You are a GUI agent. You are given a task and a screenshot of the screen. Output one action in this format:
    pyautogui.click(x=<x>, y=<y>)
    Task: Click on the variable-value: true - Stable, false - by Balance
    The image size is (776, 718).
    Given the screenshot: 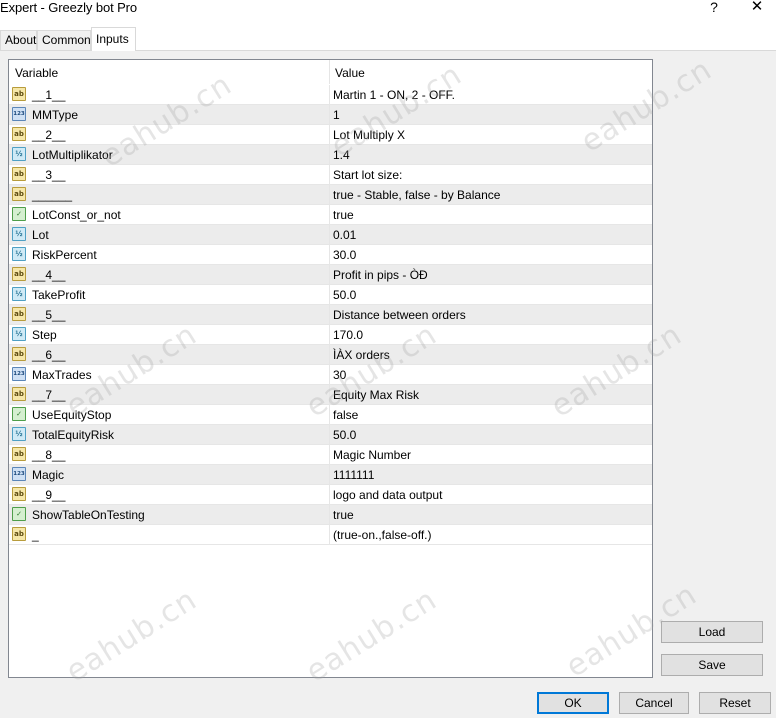 What is the action you would take?
    pyautogui.click(x=416, y=195)
    